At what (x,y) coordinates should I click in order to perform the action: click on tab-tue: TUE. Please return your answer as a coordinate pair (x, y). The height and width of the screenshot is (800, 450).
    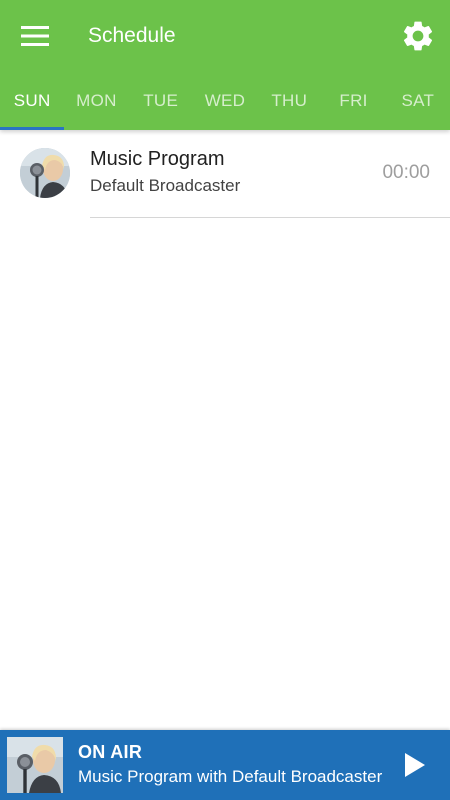
    Looking at the image, I should click on (161, 101).